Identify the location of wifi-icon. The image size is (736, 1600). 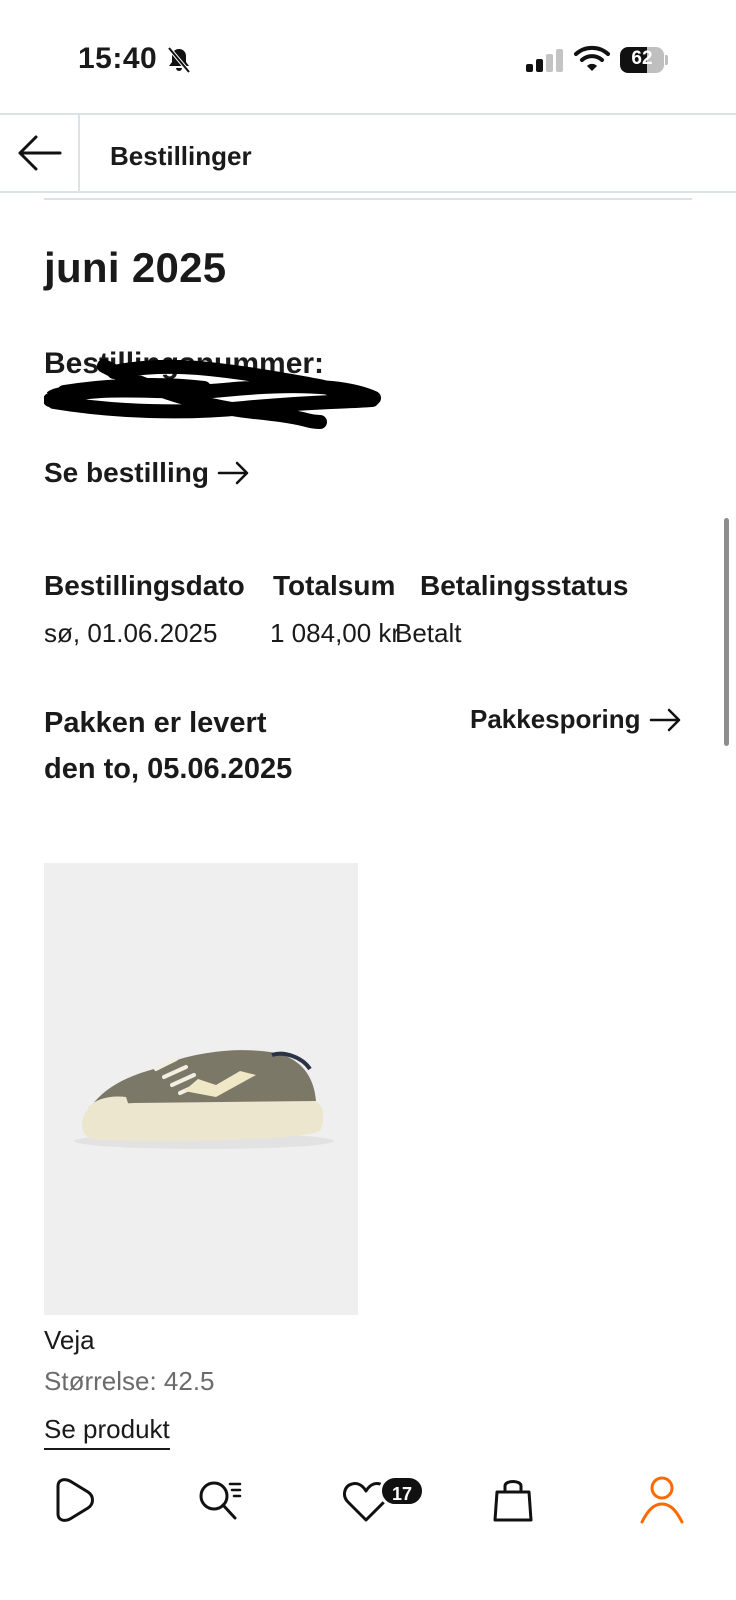
(592, 58).